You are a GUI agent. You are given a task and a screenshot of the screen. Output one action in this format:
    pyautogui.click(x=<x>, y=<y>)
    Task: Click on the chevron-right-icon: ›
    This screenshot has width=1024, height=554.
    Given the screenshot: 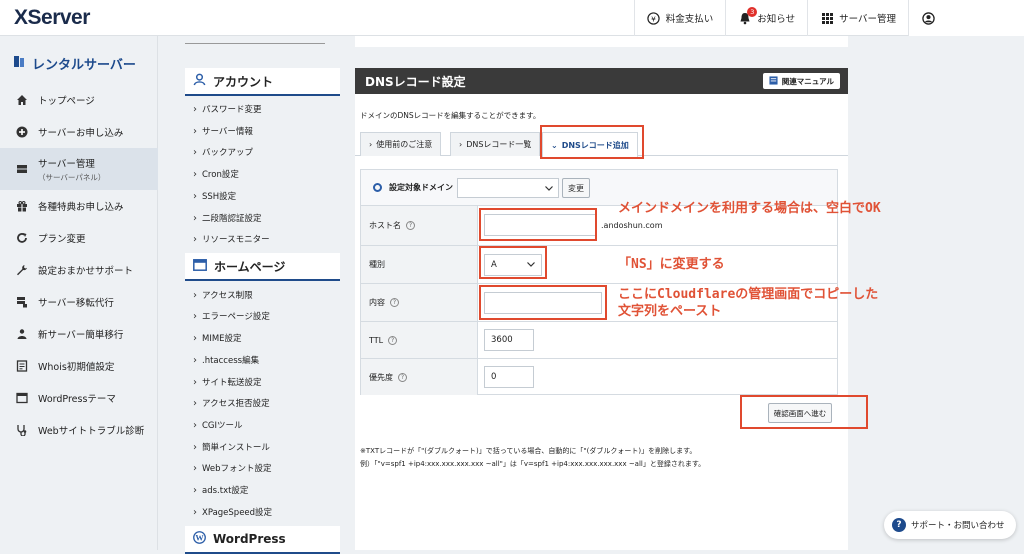 What is the action you would take?
    pyautogui.click(x=371, y=144)
    